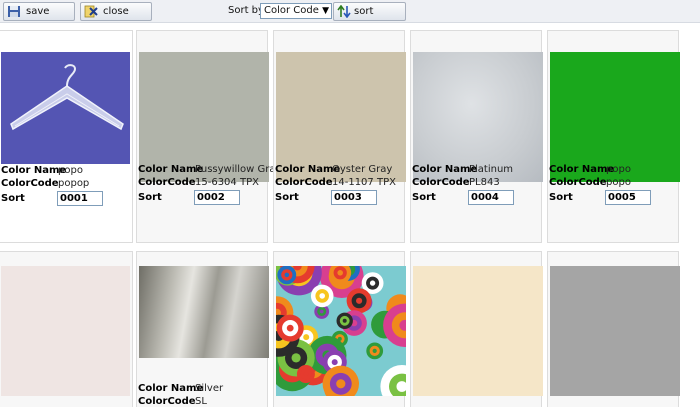 The height and width of the screenshot is (407, 700). I want to click on color-name-value: Platinum, so click(491, 169).